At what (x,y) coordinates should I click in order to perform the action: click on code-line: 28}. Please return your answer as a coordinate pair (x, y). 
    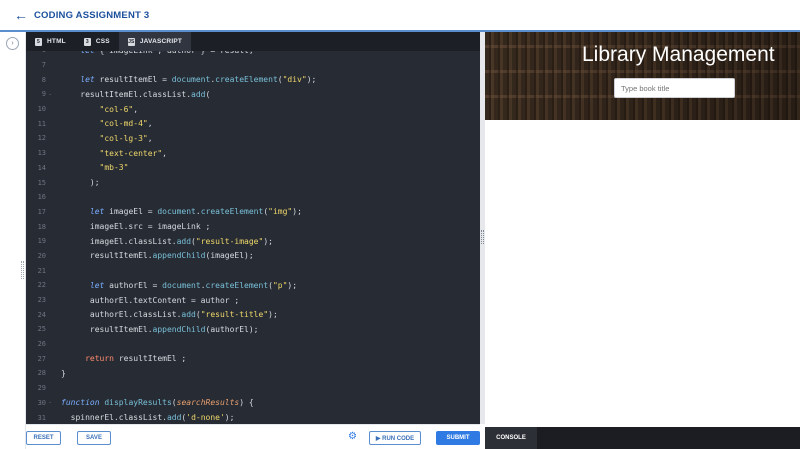
    Looking at the image, I should click on (253, 373).